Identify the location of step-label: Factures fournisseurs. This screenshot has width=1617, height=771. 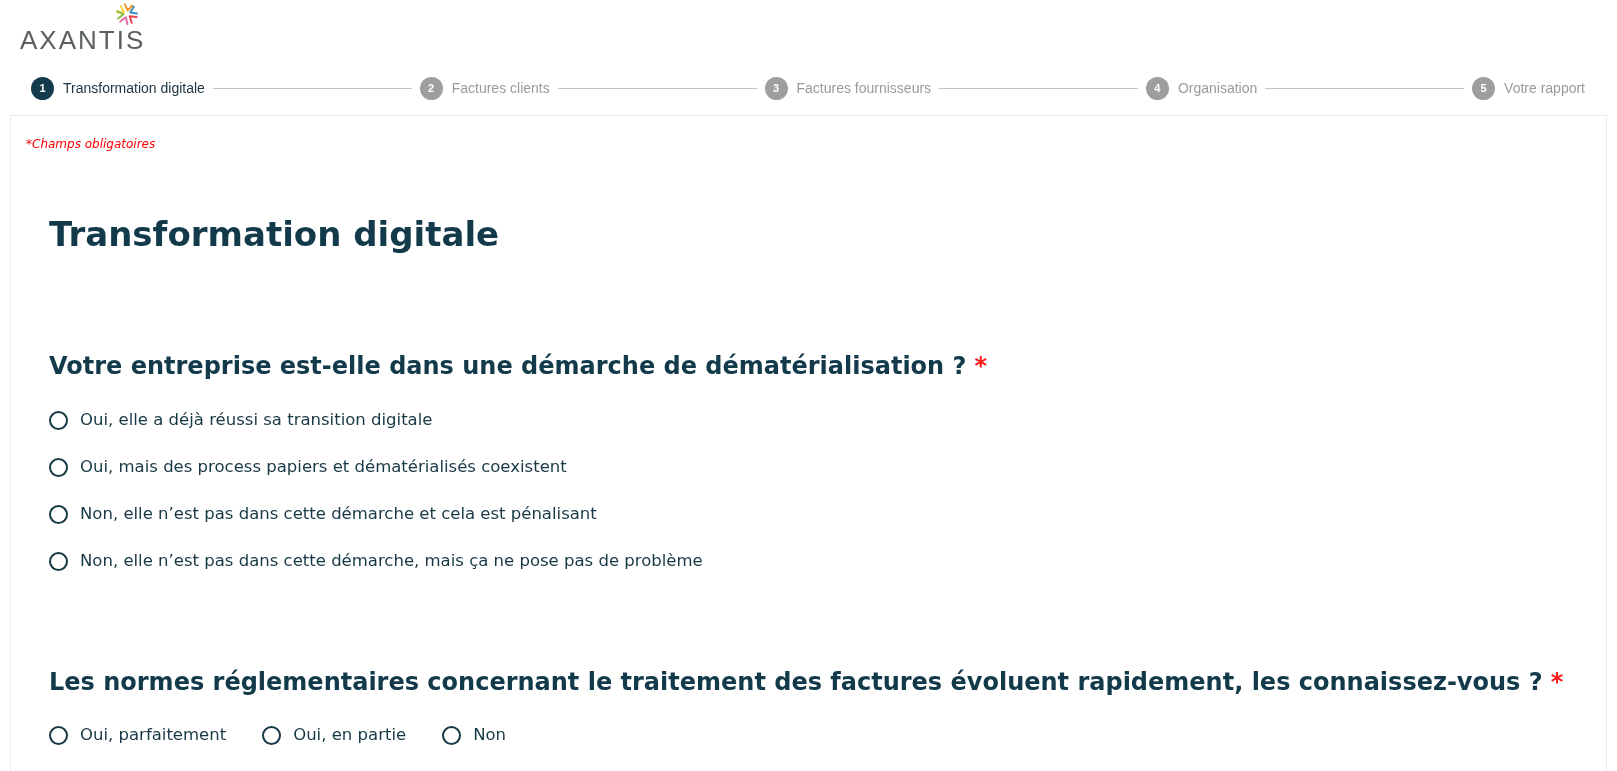
(864, 88).